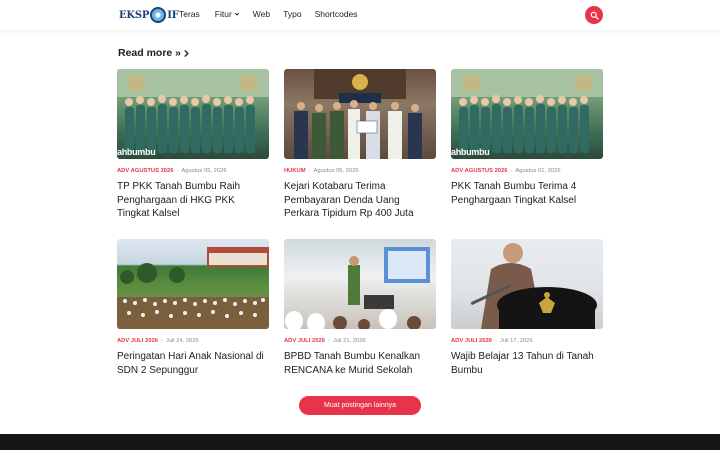 Image resolution: width=720 pixels, height=450 pixels. I want to click on post-meta: ADV JULI 2026- Juli 24, 2026, so click(193, 341).